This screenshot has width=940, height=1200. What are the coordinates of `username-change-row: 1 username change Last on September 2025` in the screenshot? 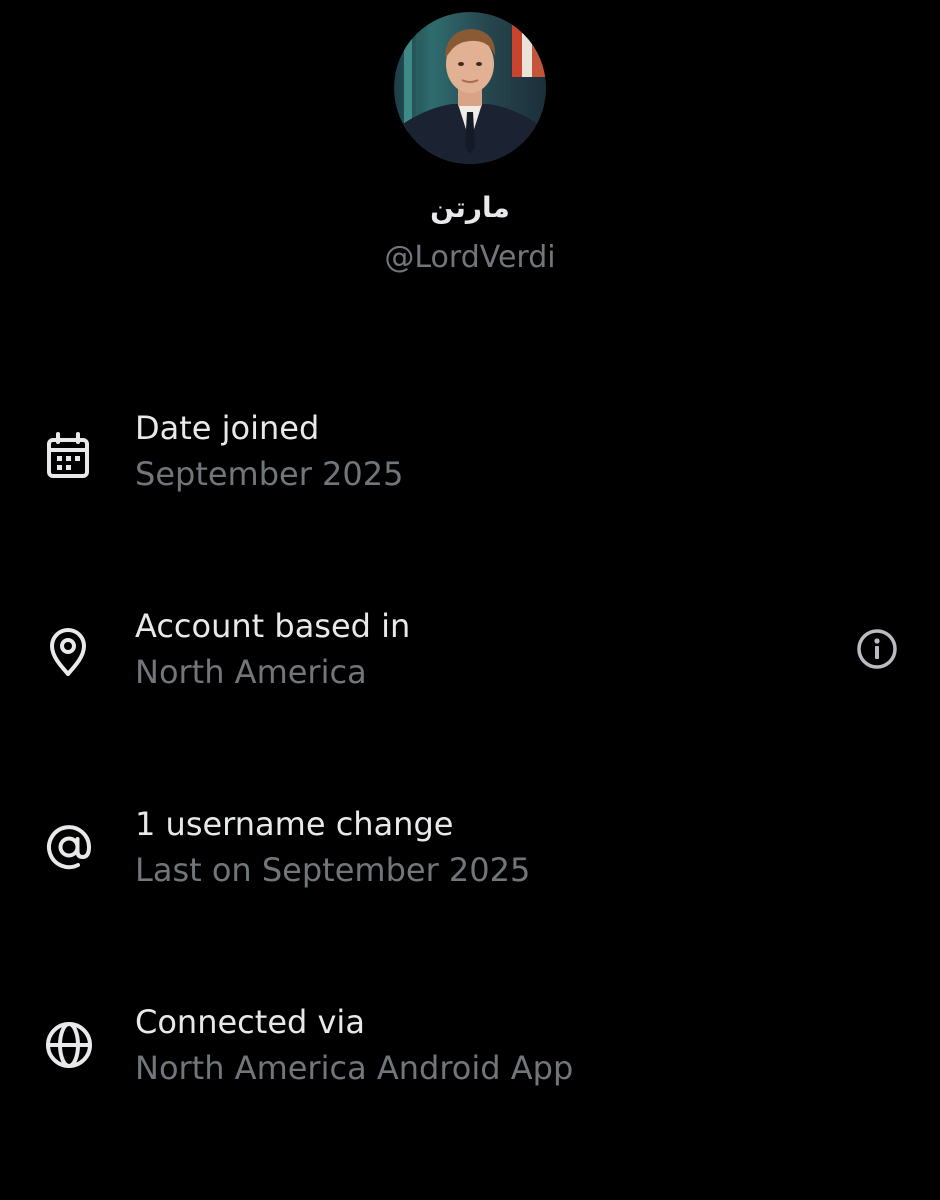 It's located at (470, 857).